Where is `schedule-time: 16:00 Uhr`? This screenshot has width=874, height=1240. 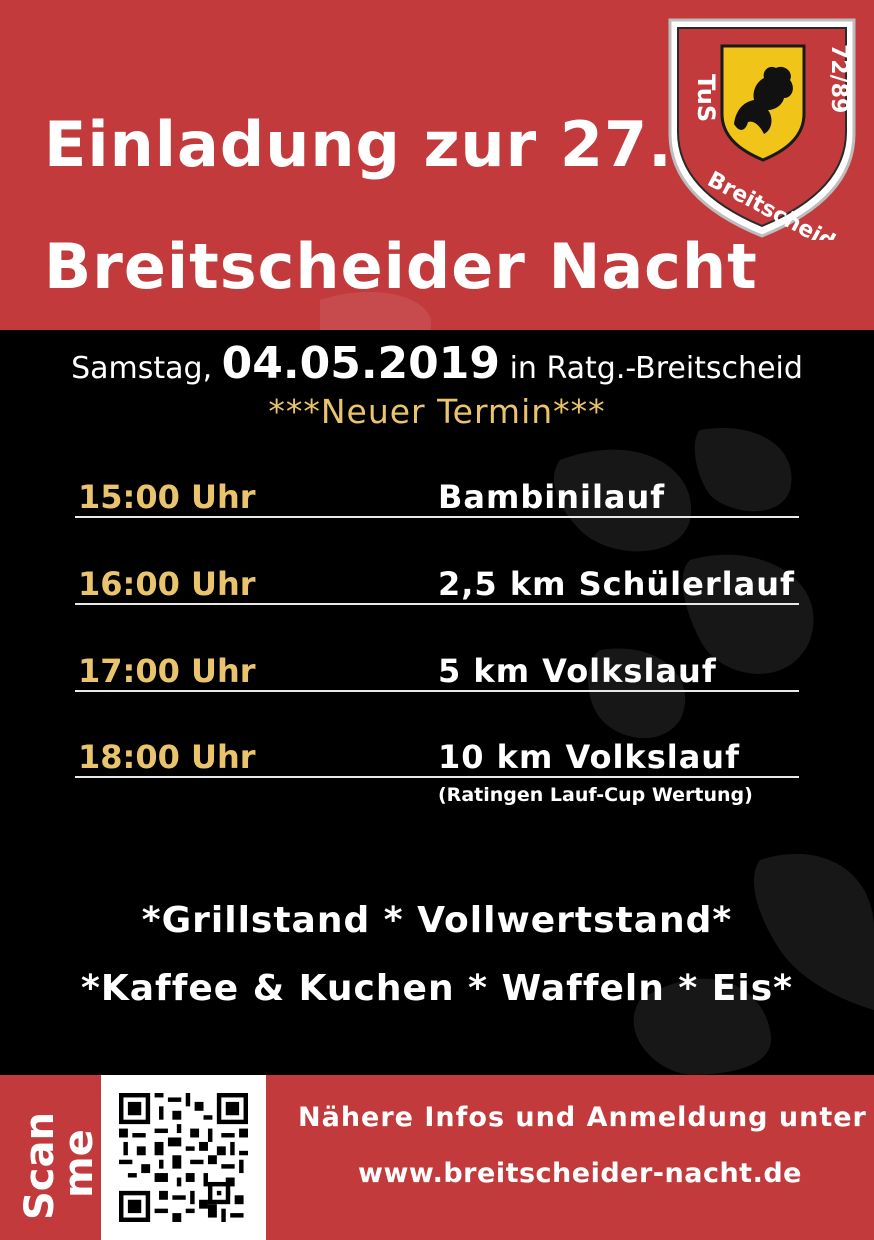
schedule-time: 16:00 Uhr is located at coordinates (167, 584).